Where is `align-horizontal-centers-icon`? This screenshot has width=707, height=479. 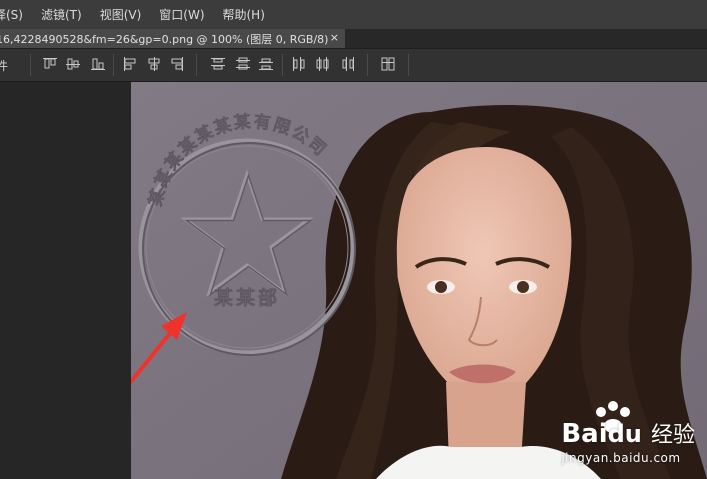
align-horizontal-centers-icon is located at coordinates (154, 64).